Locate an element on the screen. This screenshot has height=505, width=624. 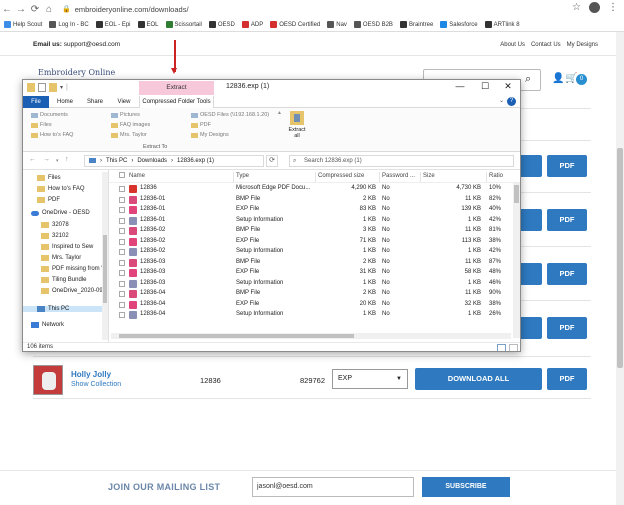
tab-compressed-folder-tools: Compressed Folder Tools is located at coordinates (176, 102).